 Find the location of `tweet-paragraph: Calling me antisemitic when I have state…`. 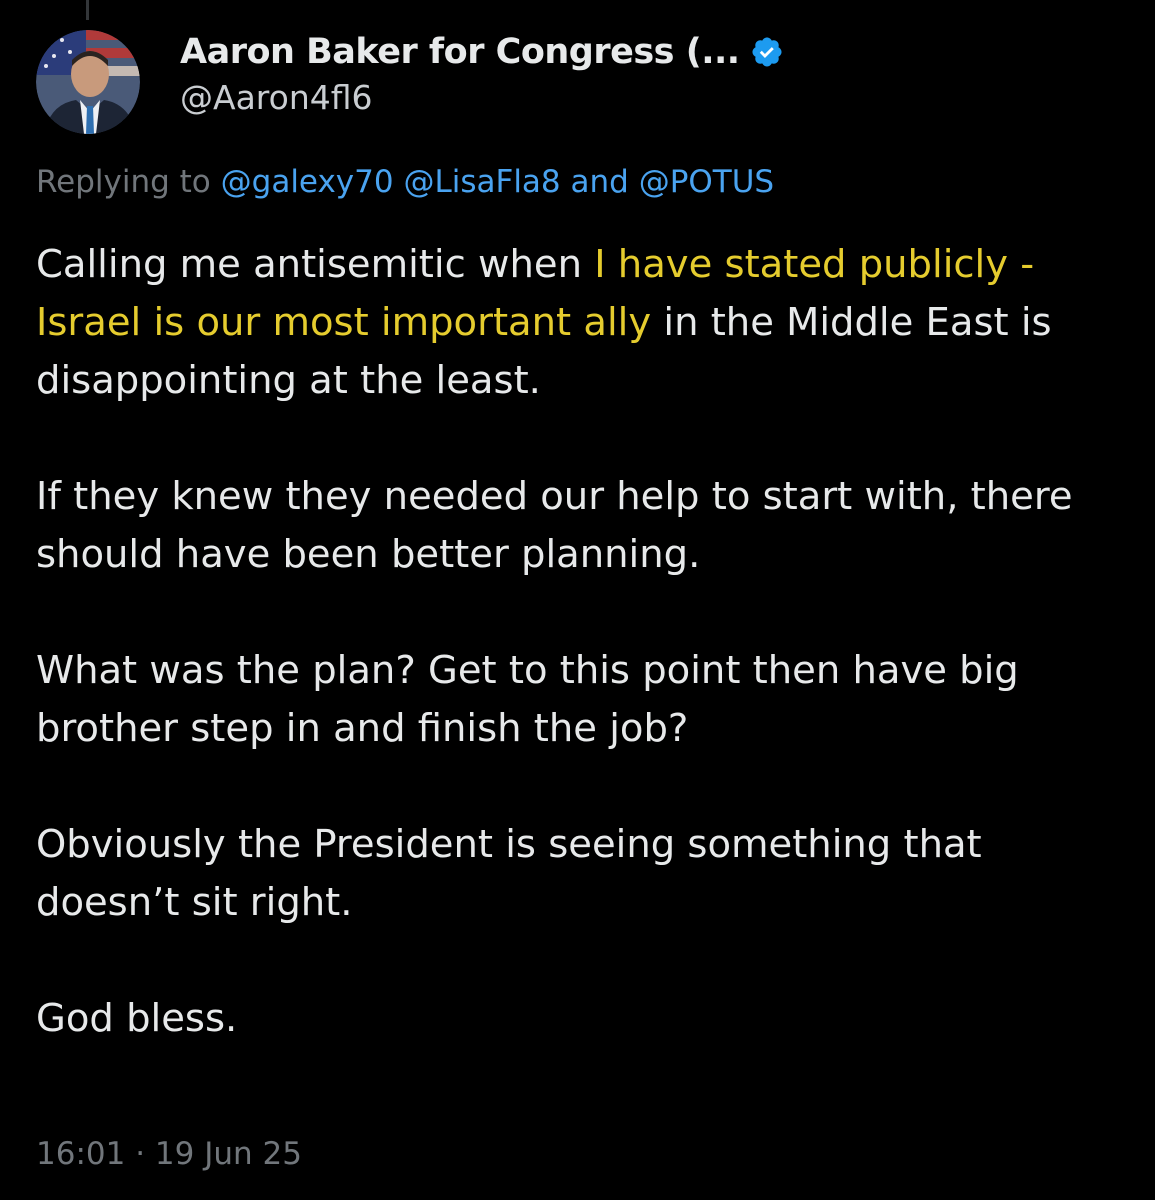

tweet-paragraph: Calling me antisemitic when I have state… is located at coordinates (581, 323).